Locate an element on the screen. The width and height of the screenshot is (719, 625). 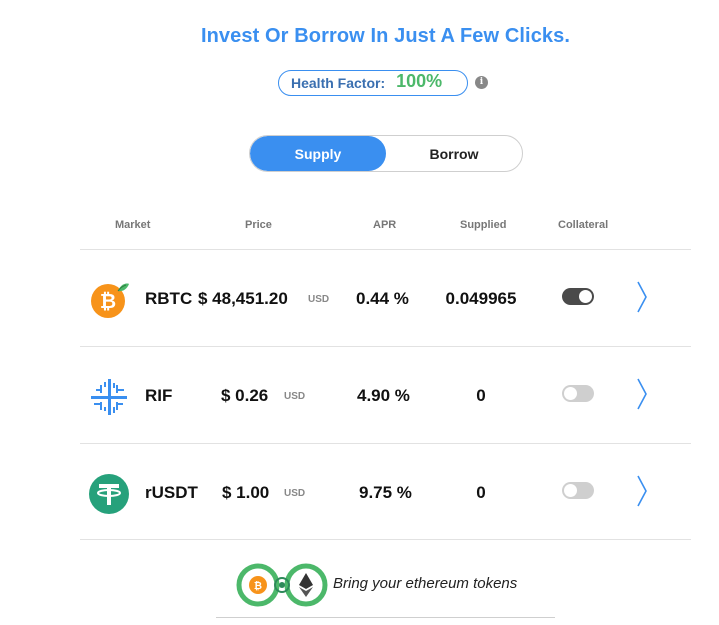
supplied-value: 0.049965 is located at coordinates (481, 298).